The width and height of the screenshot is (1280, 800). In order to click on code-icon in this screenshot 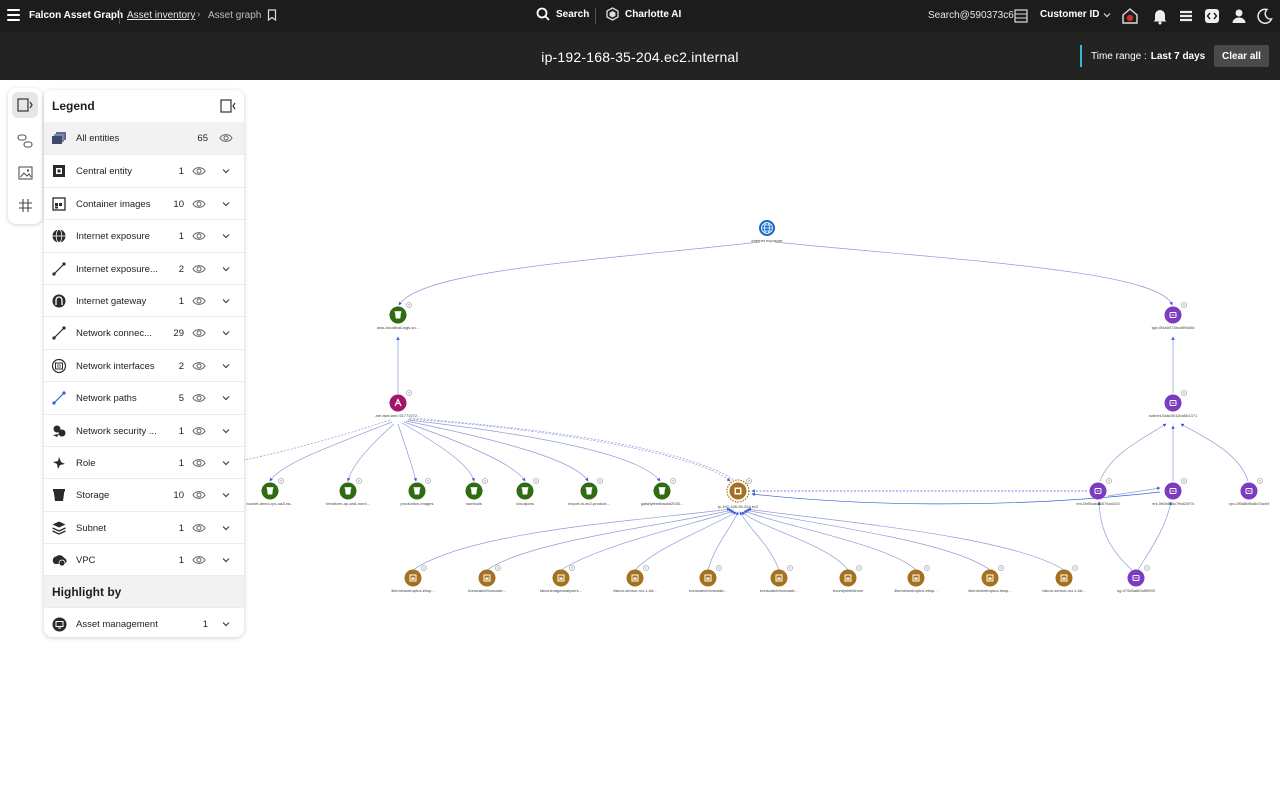, I will do `click(1212, 16)`.